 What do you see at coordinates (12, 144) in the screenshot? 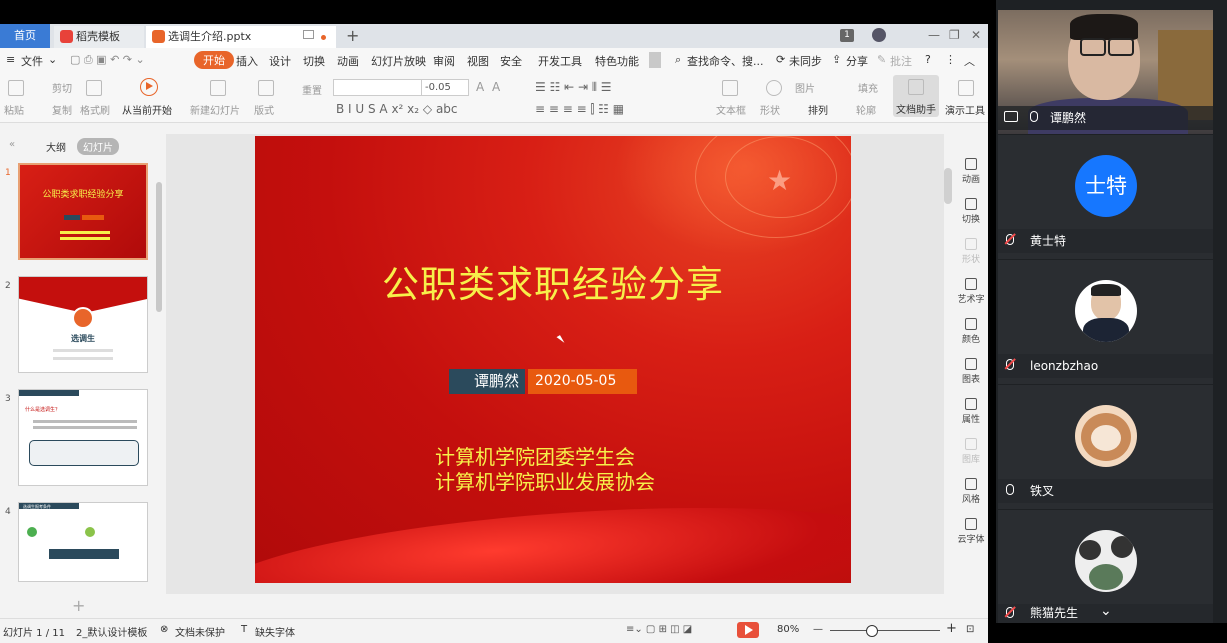
I see `collapse-panel-icon: «` at bounding box center [12, 144].